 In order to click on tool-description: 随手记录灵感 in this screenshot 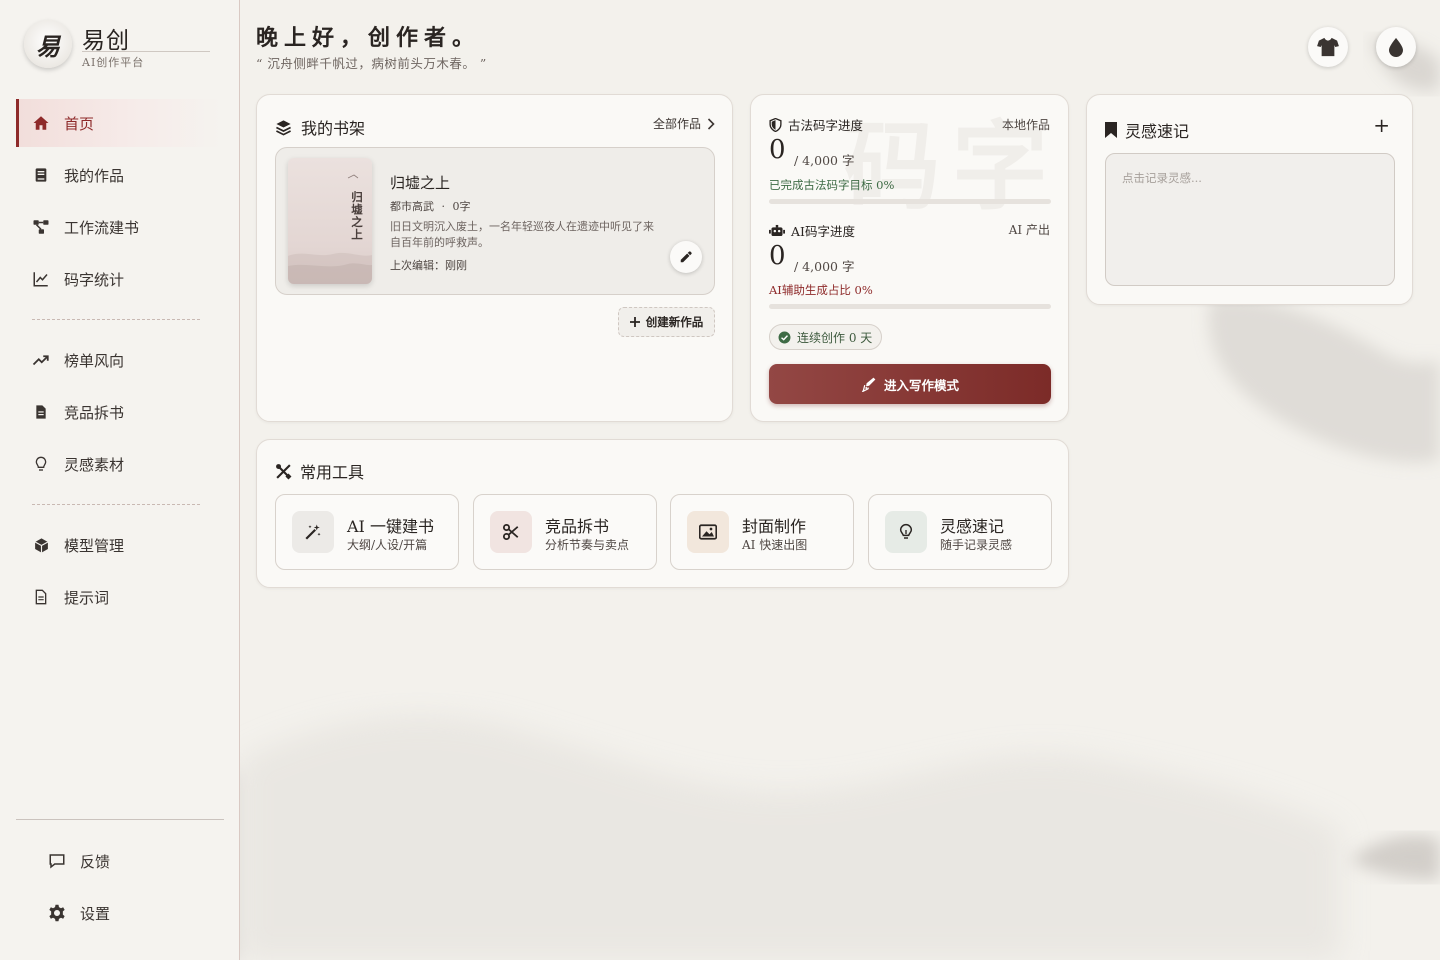, I will do `click(976, 545)`.